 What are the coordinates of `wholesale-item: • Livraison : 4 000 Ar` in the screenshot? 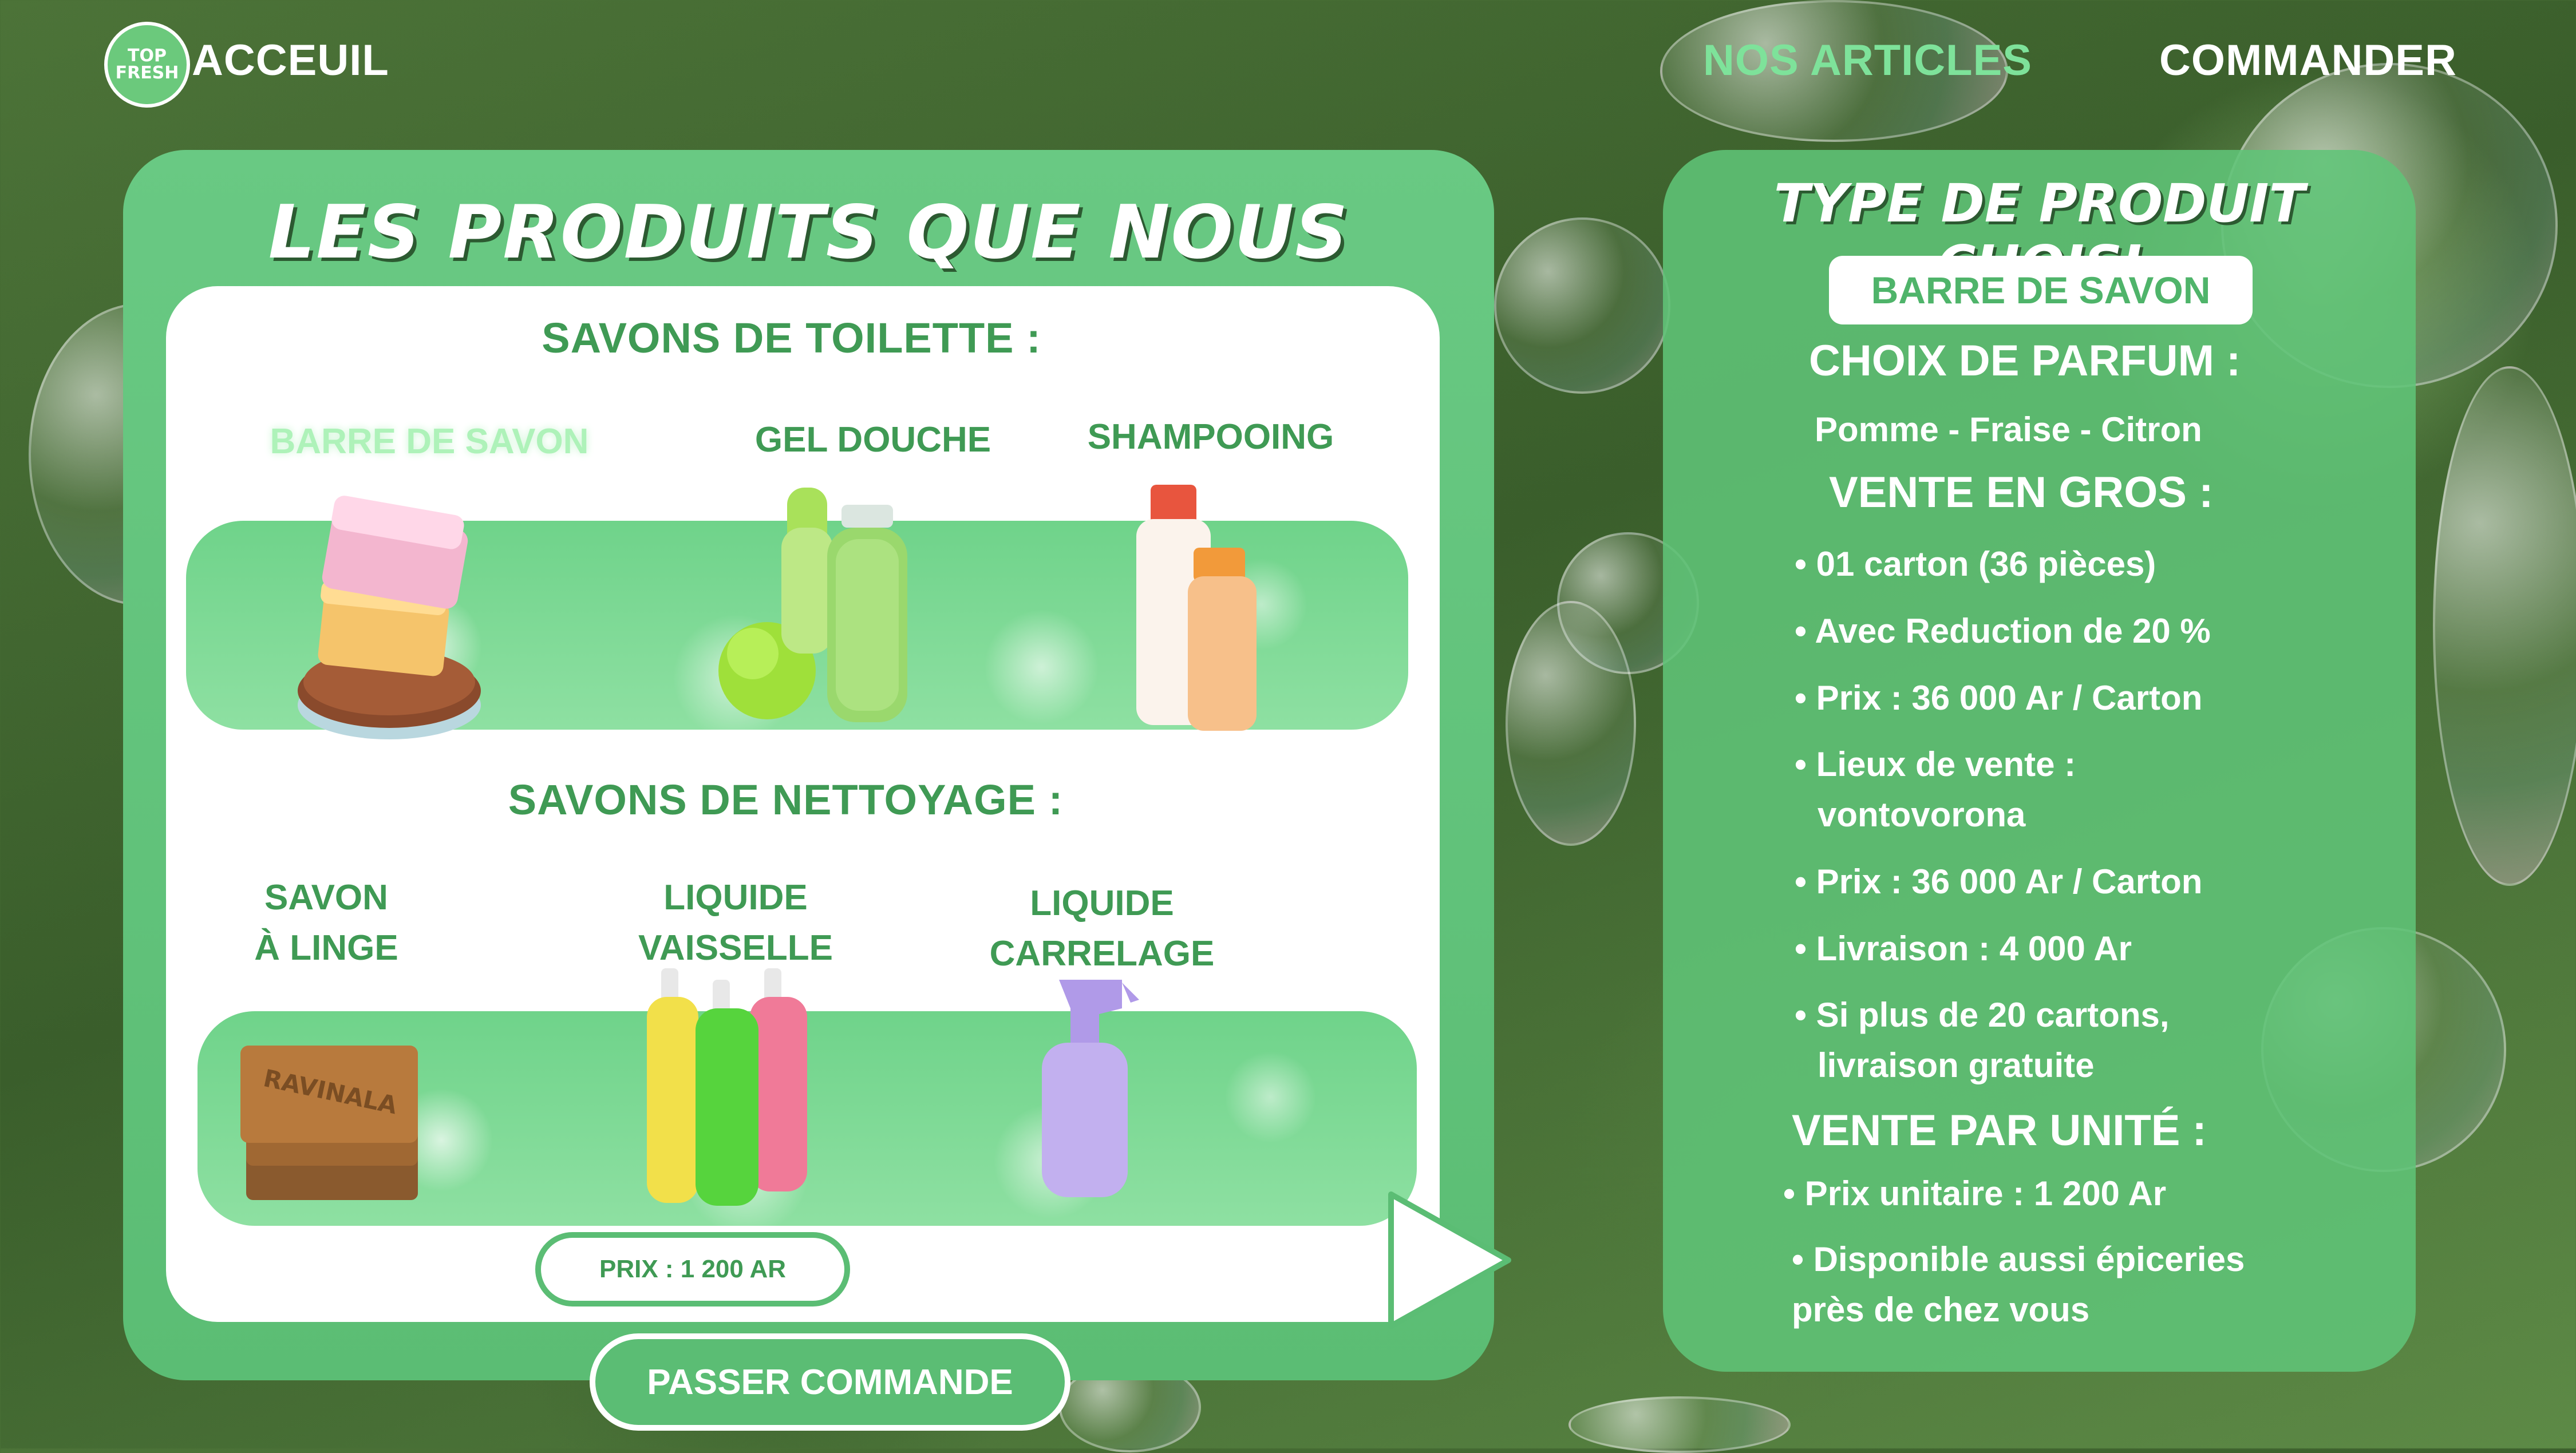 It's located at (1963, 948).